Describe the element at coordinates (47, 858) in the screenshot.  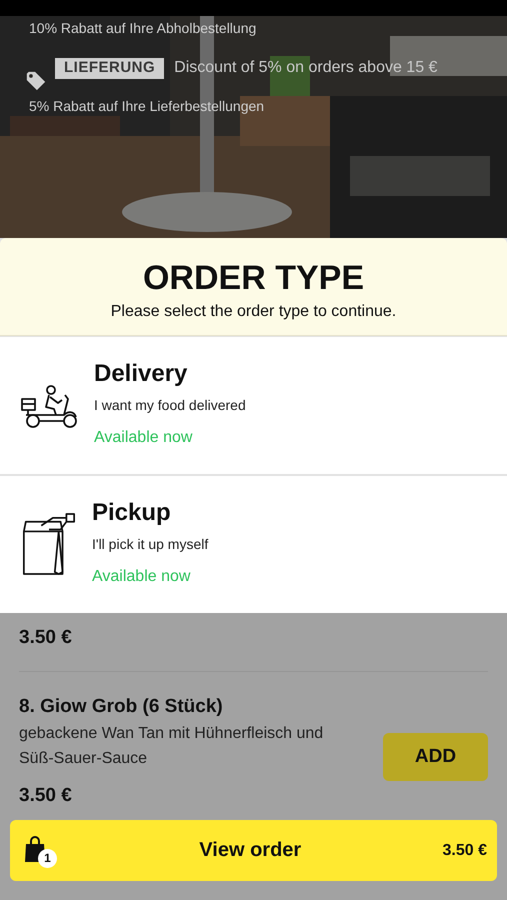
I see `item-count-badge: 1` at that location.